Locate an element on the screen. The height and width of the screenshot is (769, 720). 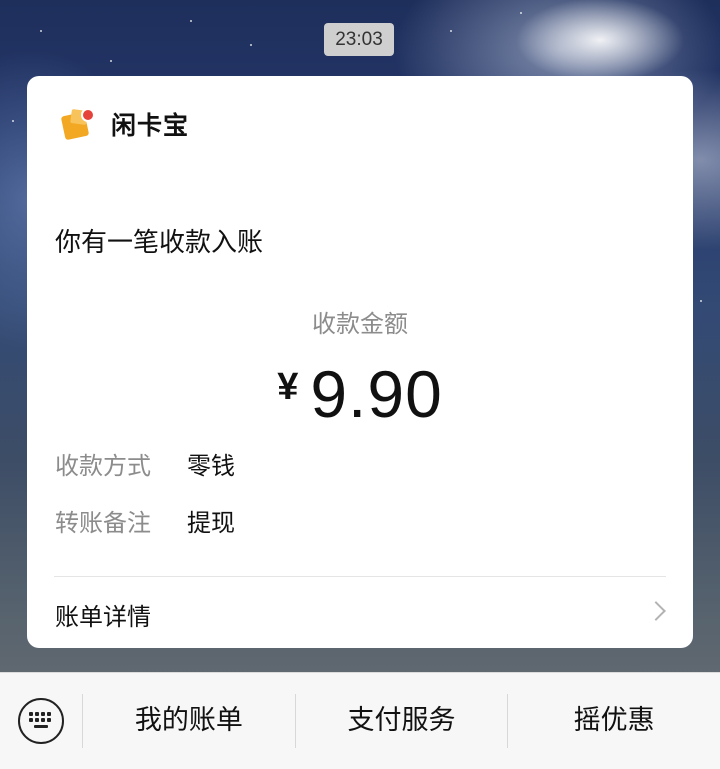
detail-key: 收款方式 is located at coordinates (103, 466).